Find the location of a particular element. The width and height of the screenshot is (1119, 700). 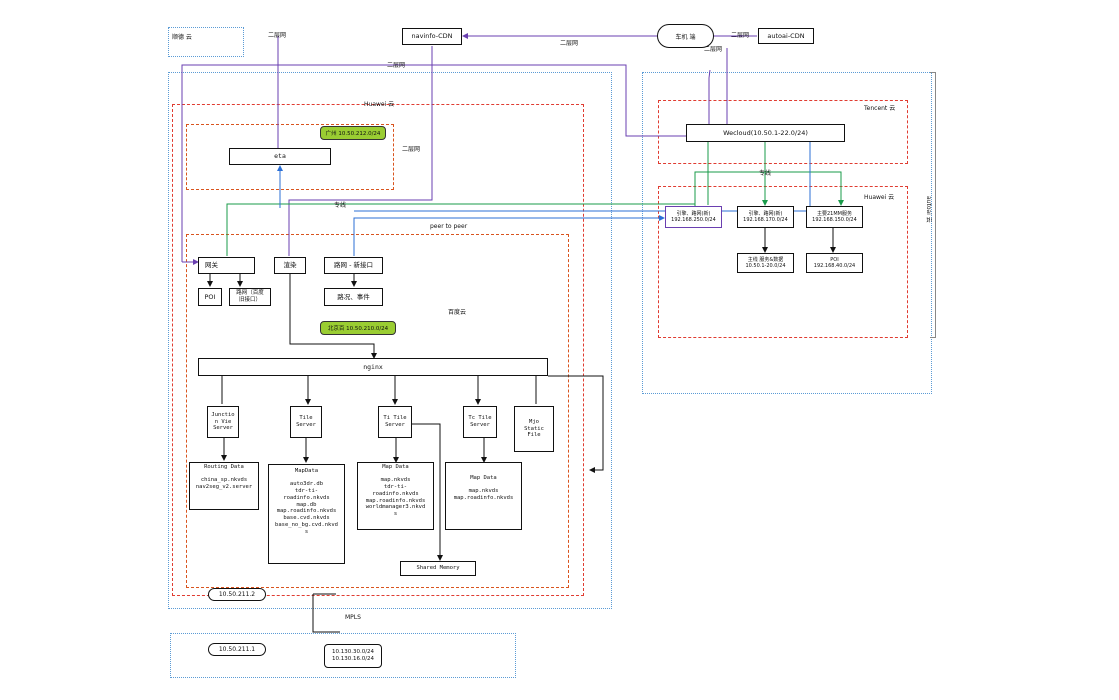

nginx-node: nginx is located at coordinates (373, 367).